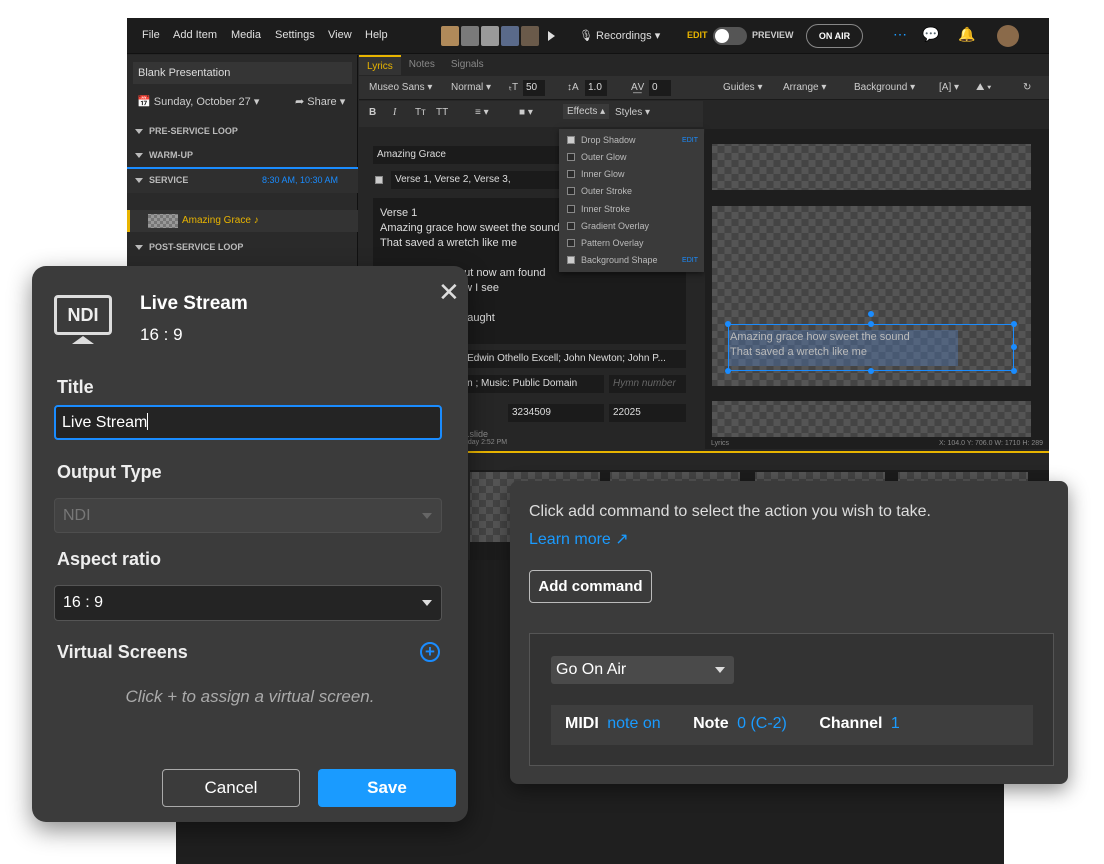 This screenshot has width=1104, height=864. What do you see at coordinates (601, 140) in the screenshot?
I see `effect-drop-shadow: Drop Shadow` at bounding box center [601, 140].